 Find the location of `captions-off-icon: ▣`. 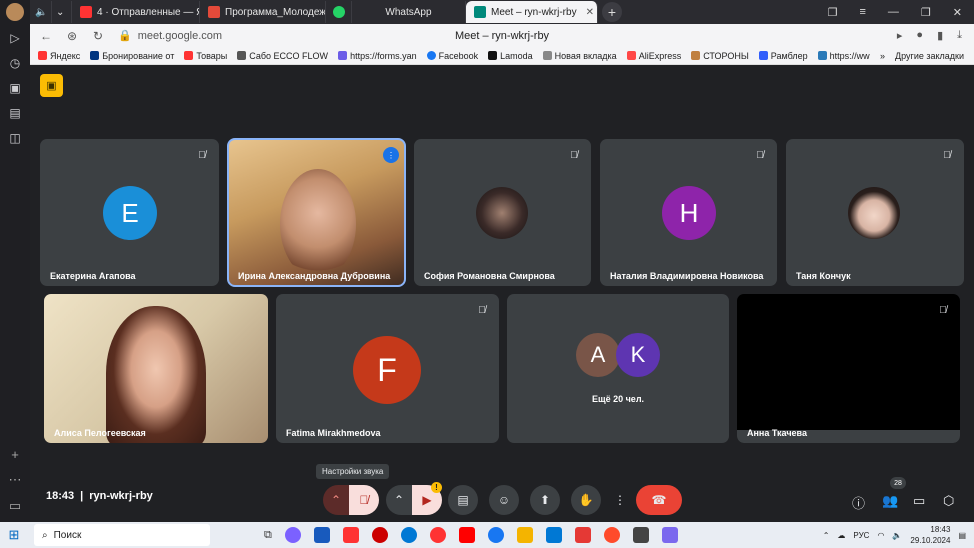

captions-off-icon: ▣ is located at coordinates (51, 85).